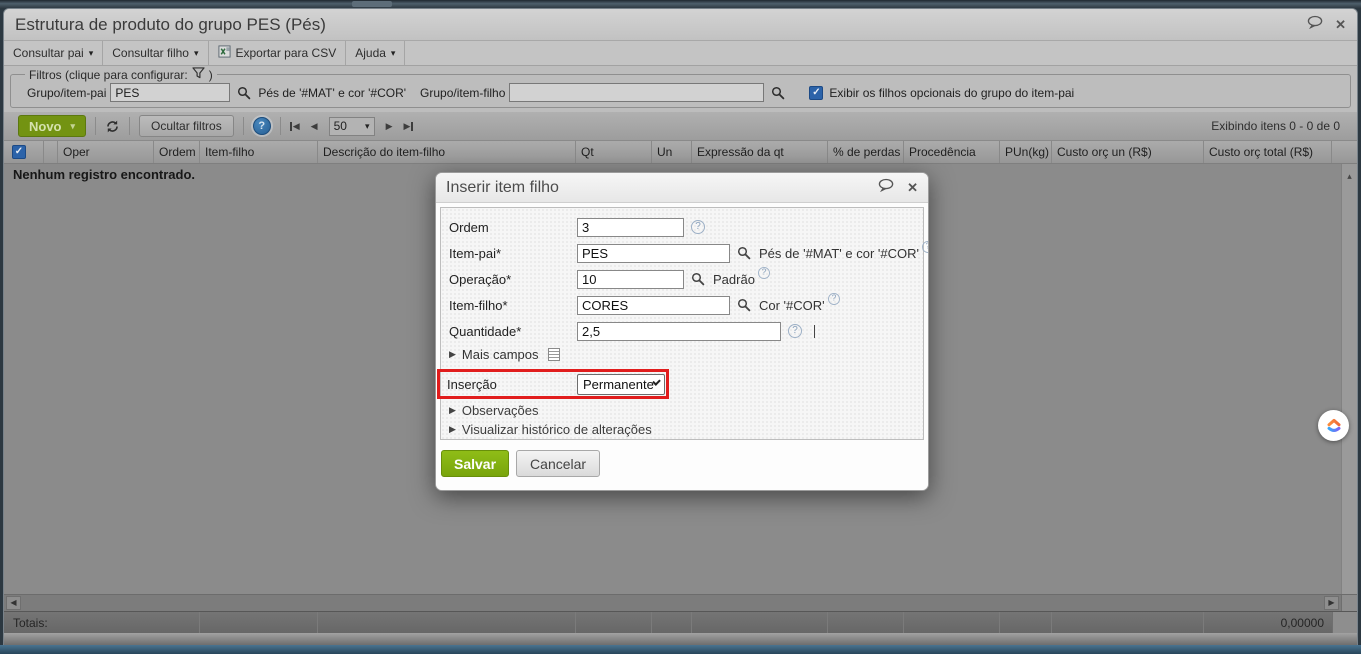 The width and height of the screenshot is (1361, 654). I want to click on observacoes-toggle: ▶ Observações, so click(686, 410).